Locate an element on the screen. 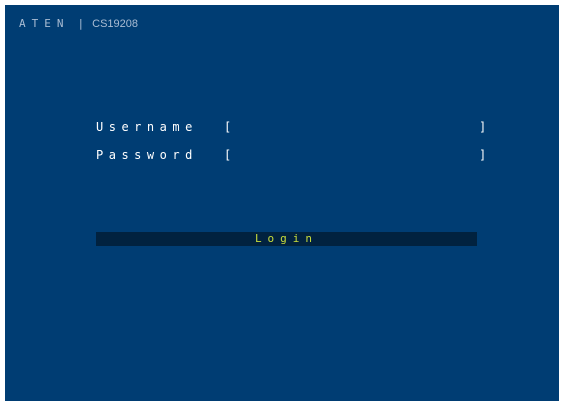  password-row: Password [ ] is located at coordinates (293, 156).